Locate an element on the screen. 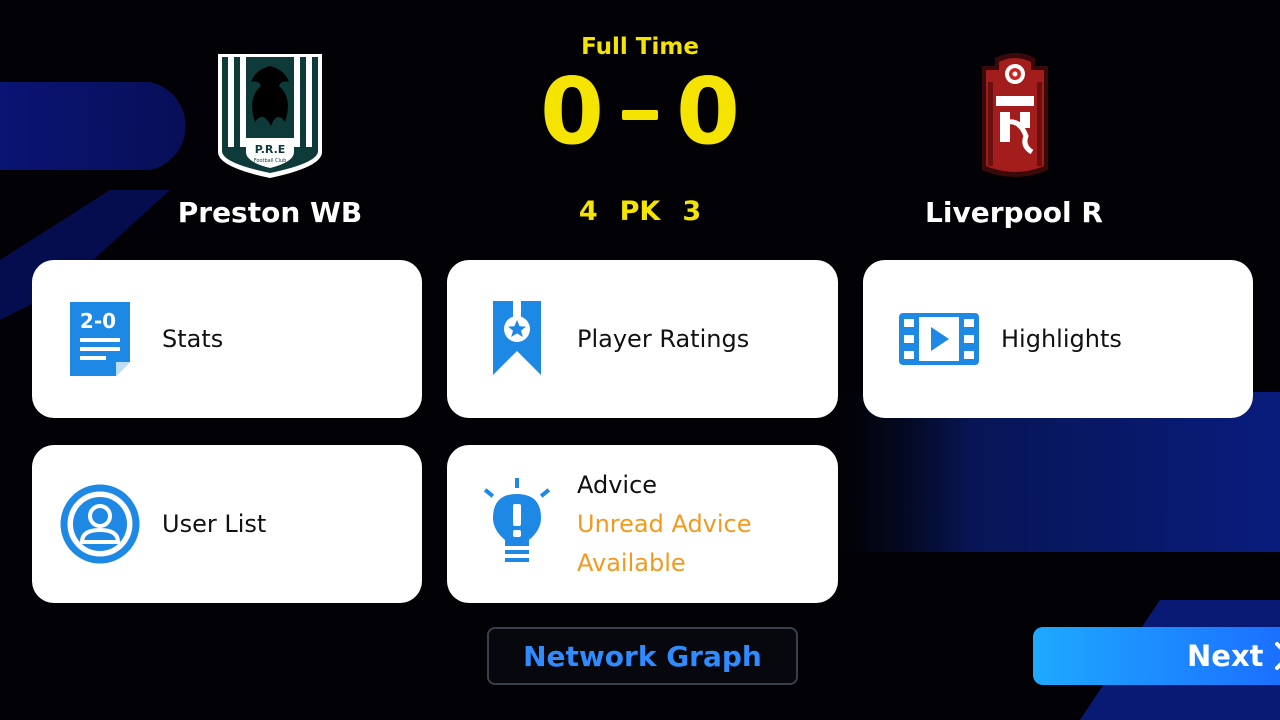 The width and height of the screenshot is (1280, 720). away-crest-icon is located at coordinates (1015, 115).